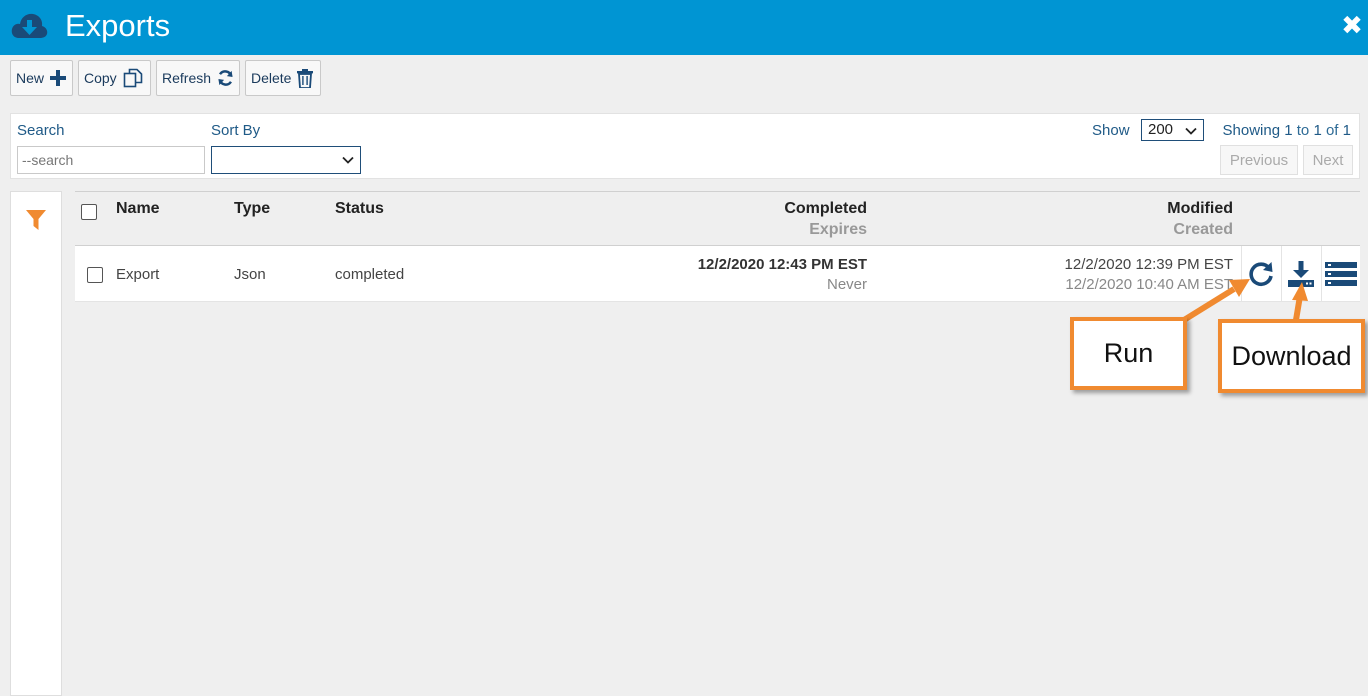 The width and height of the screenshot is (1368, 696). What do you see at coordinates (1128, 353) in the screenshot?
I see `run-callout: Run` at bounding box center [1128, 353].